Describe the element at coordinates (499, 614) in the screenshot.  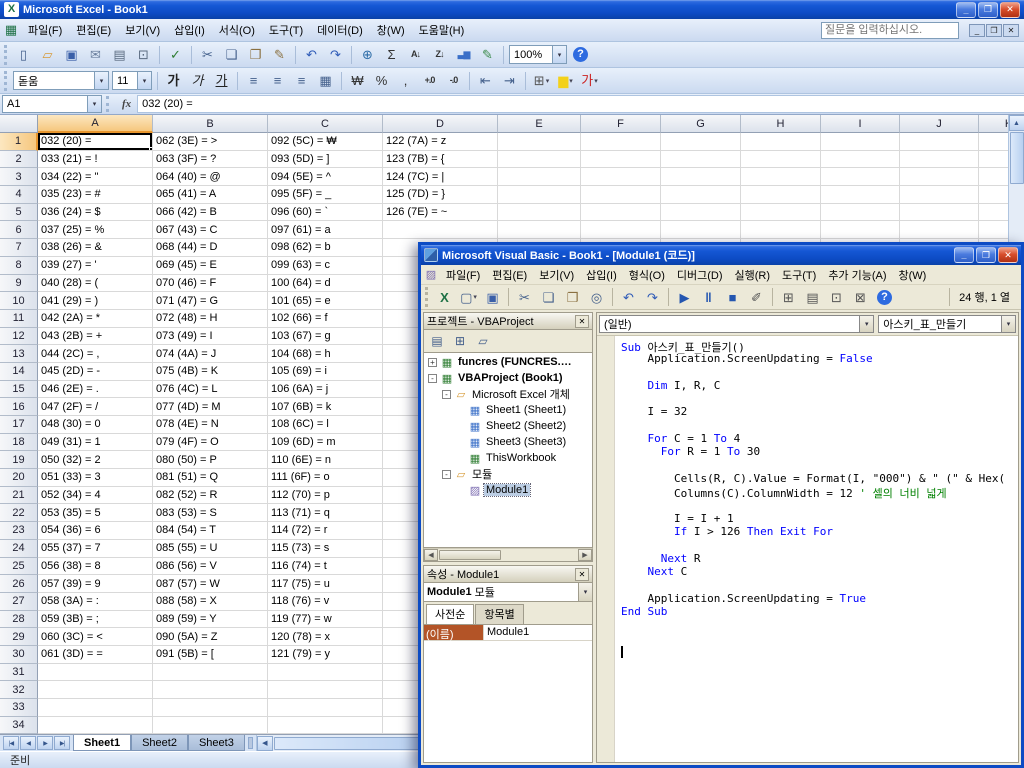
I see `properties-tab: 항목별` at that location.